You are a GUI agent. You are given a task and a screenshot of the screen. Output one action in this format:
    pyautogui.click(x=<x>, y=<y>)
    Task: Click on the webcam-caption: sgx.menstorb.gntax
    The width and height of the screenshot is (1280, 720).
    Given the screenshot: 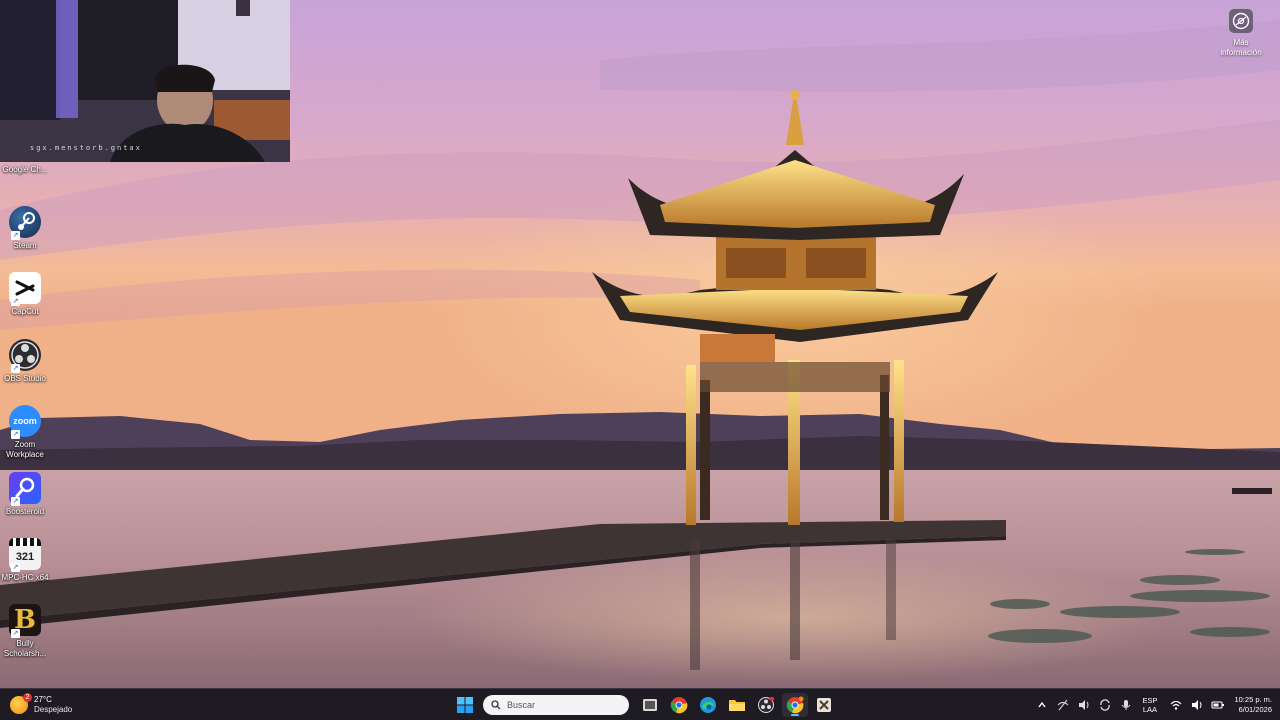 What is the action you would take?
    pyautogui.click(x=86, y=148)
    